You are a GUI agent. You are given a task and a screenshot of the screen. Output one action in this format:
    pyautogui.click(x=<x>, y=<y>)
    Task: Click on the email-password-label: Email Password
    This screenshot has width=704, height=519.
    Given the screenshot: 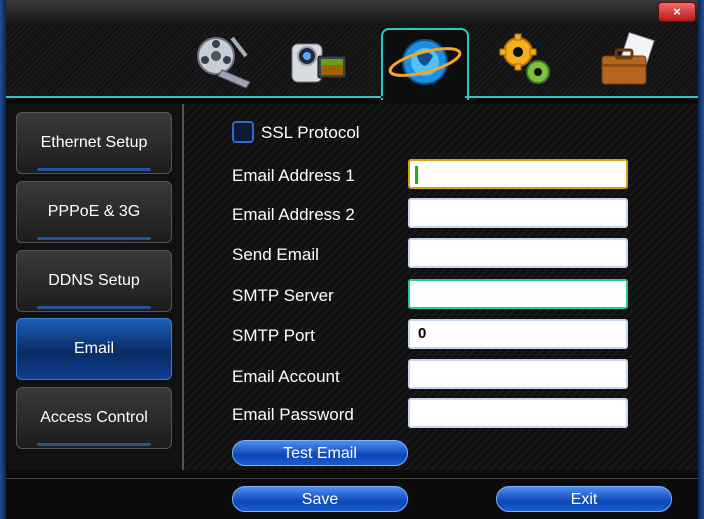 What is the action you would take?
    pyautogui.click(x=293, y=414)
    